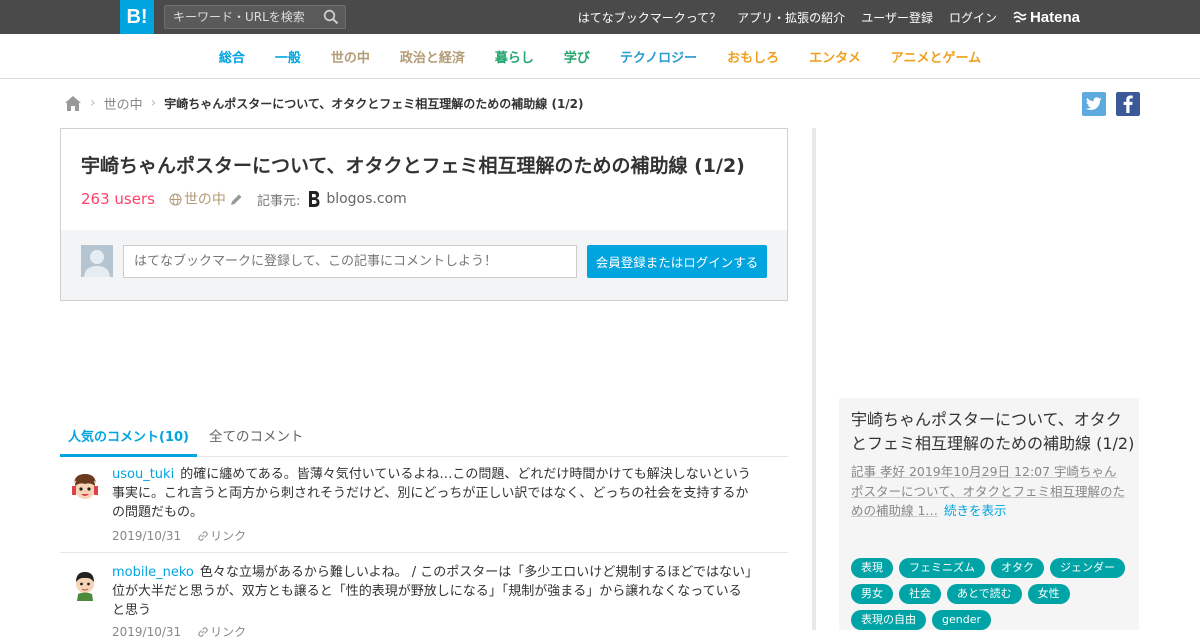  I want to click on twitter-share-button, so click(1094, 104).